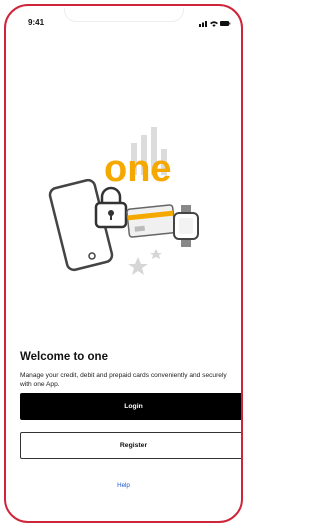 The width and height of the screenshot is (320, 529). Describe the element at coordinates (124, 15) in the screenshot. I see `device-notch` at that location.